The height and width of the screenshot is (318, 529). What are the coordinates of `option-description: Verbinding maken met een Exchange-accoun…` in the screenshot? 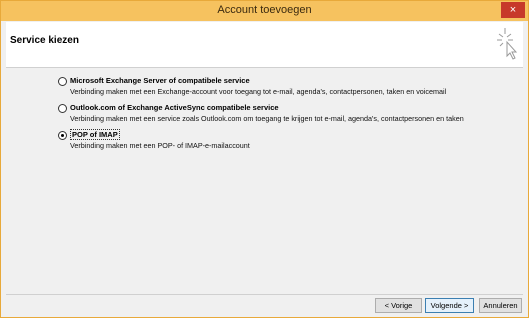 It's located at (258, 91).